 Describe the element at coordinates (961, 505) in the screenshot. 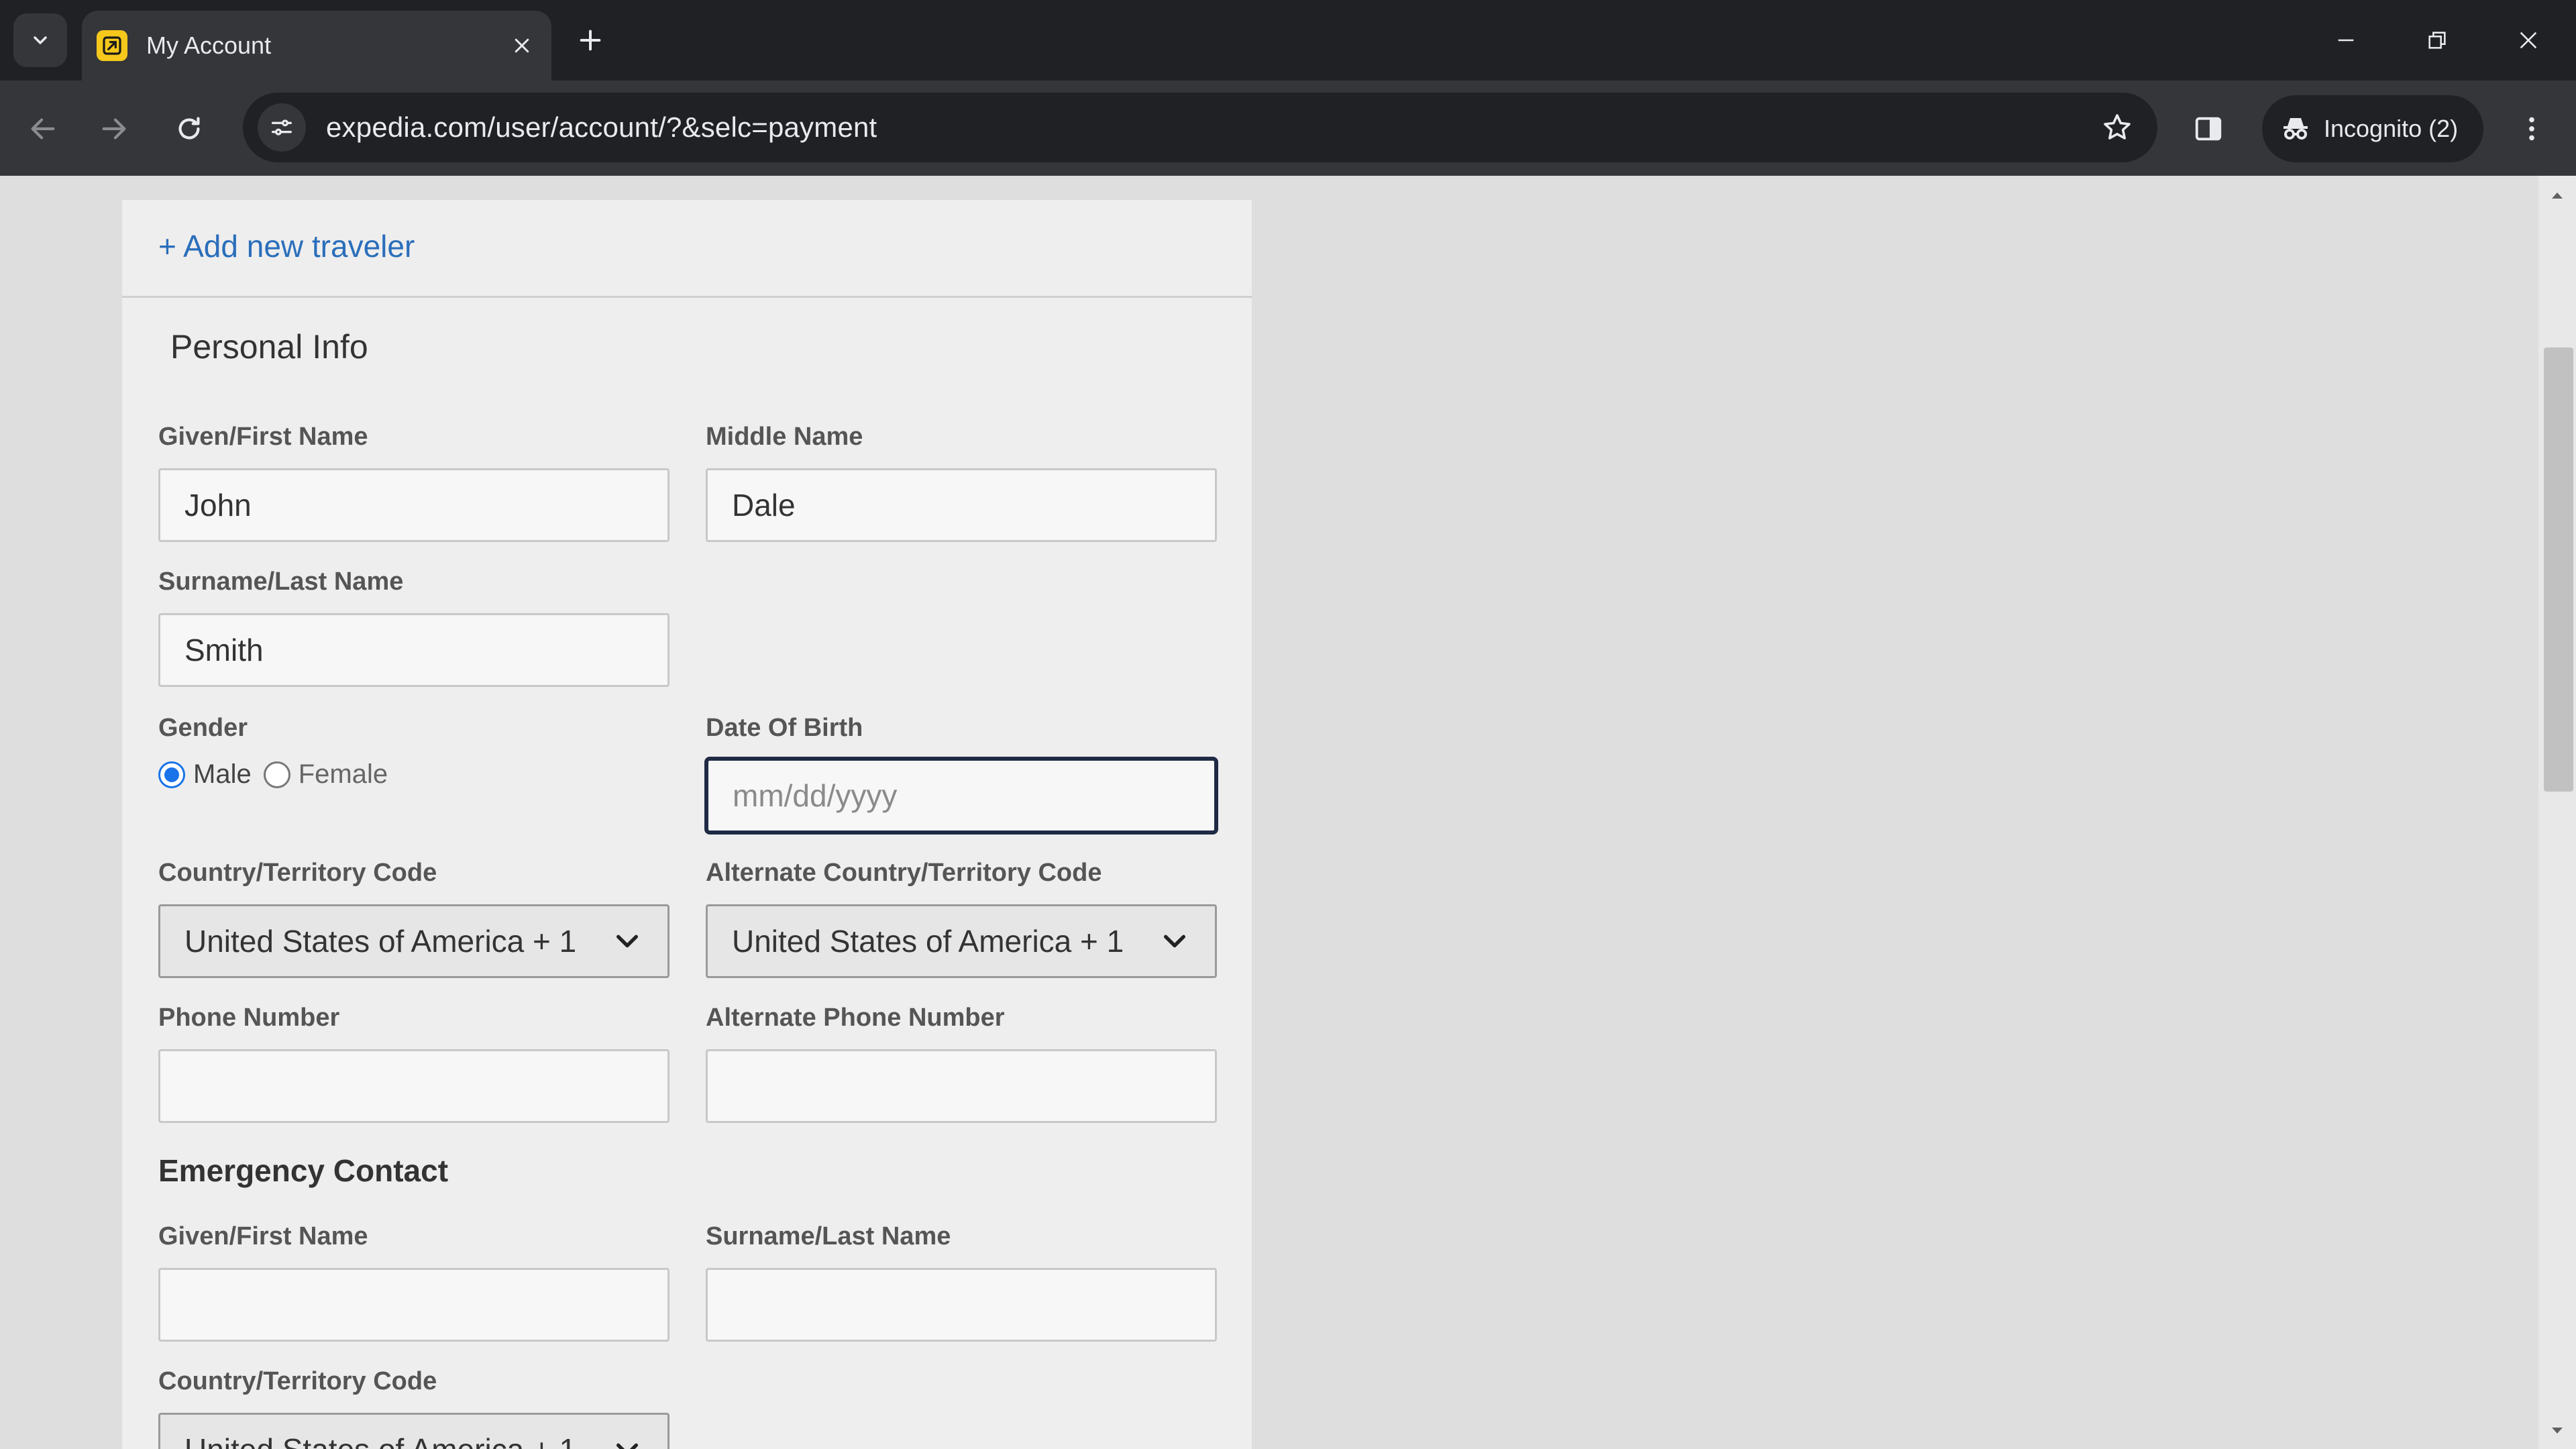

I see `middle-name-input: Dale` at that location.